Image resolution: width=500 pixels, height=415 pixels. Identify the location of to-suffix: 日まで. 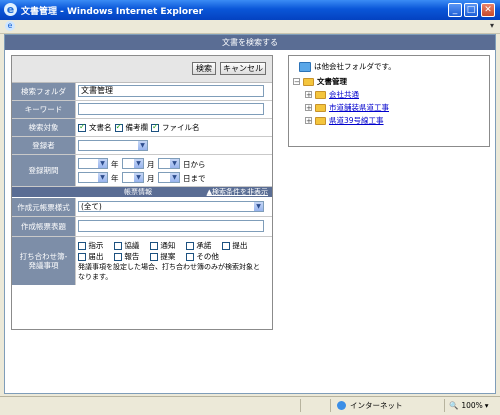
(194, 178).